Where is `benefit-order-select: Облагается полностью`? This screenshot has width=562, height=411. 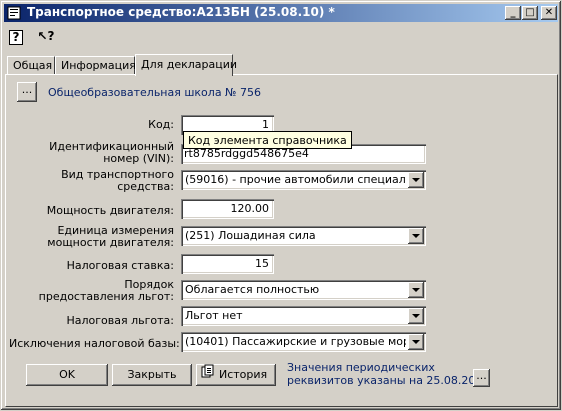 benefit-order-select: Облагается полностью is located at coordinates (303, 290).